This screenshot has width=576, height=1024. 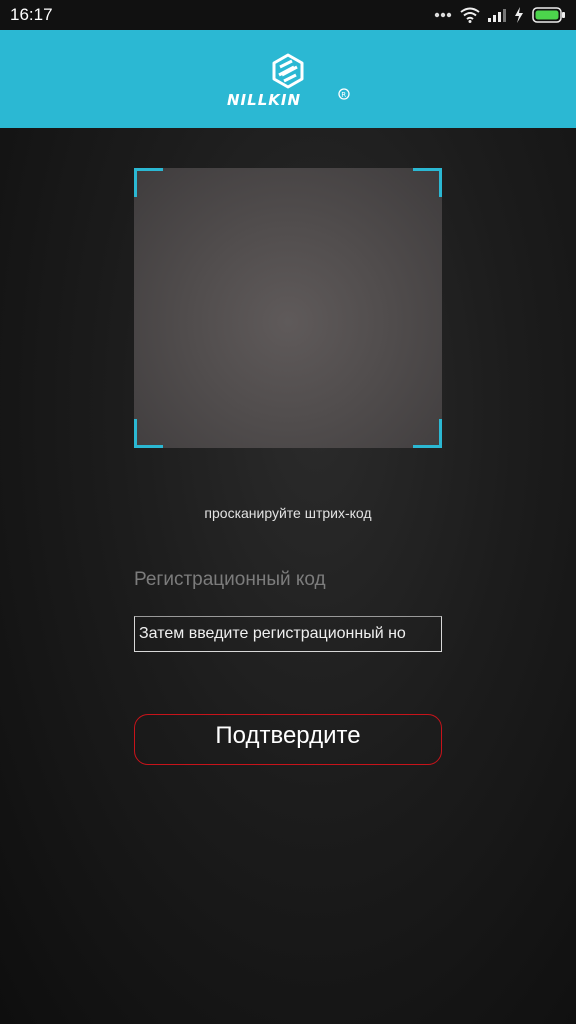 I want to click on charging-icon, so click(x=519, y=15).